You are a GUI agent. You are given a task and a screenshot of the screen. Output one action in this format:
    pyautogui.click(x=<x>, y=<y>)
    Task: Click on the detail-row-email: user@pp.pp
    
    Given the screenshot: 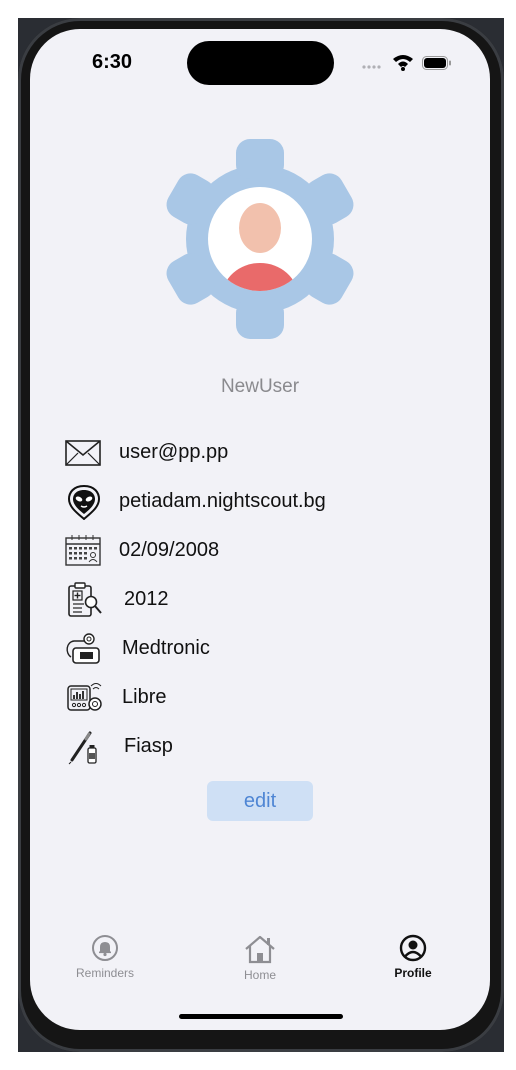 What is the action you would take?
    pyautogui.click(x=264, y=453)
    